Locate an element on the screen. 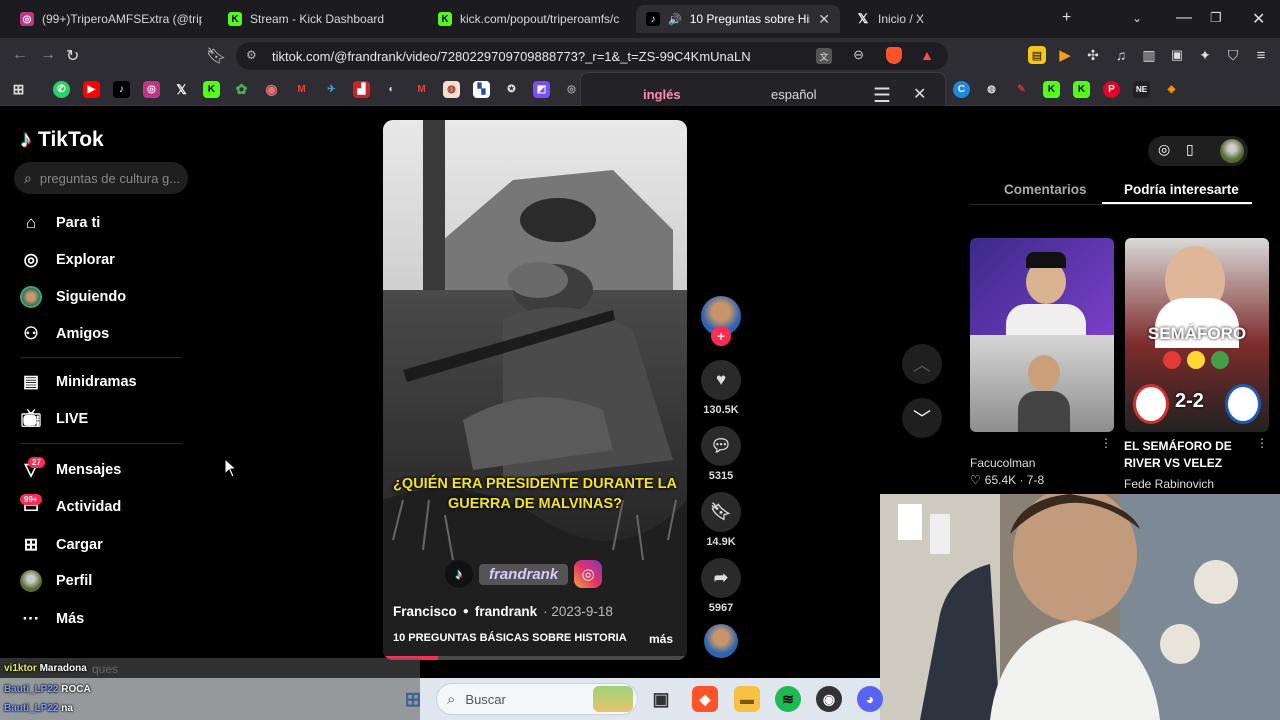 The image size is (1280, 720). youtube-icon: ▶ is located at coordinates (91, 89).